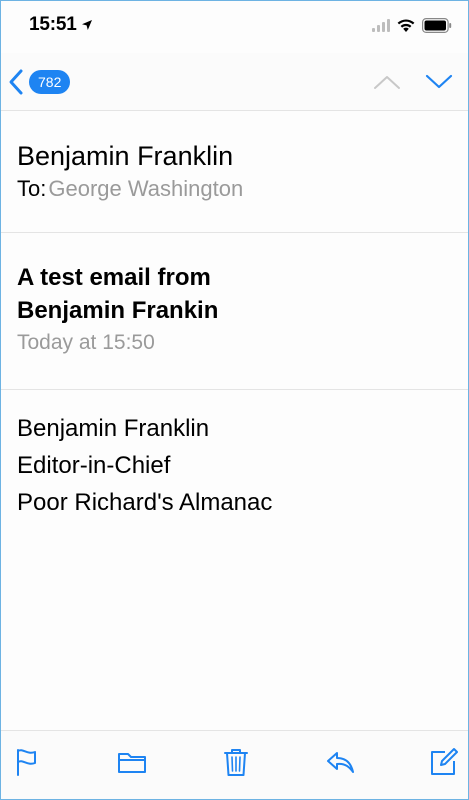 The width and height of the screenshot is (469, 800). I want to click on reply-icon, so click(340, 762).